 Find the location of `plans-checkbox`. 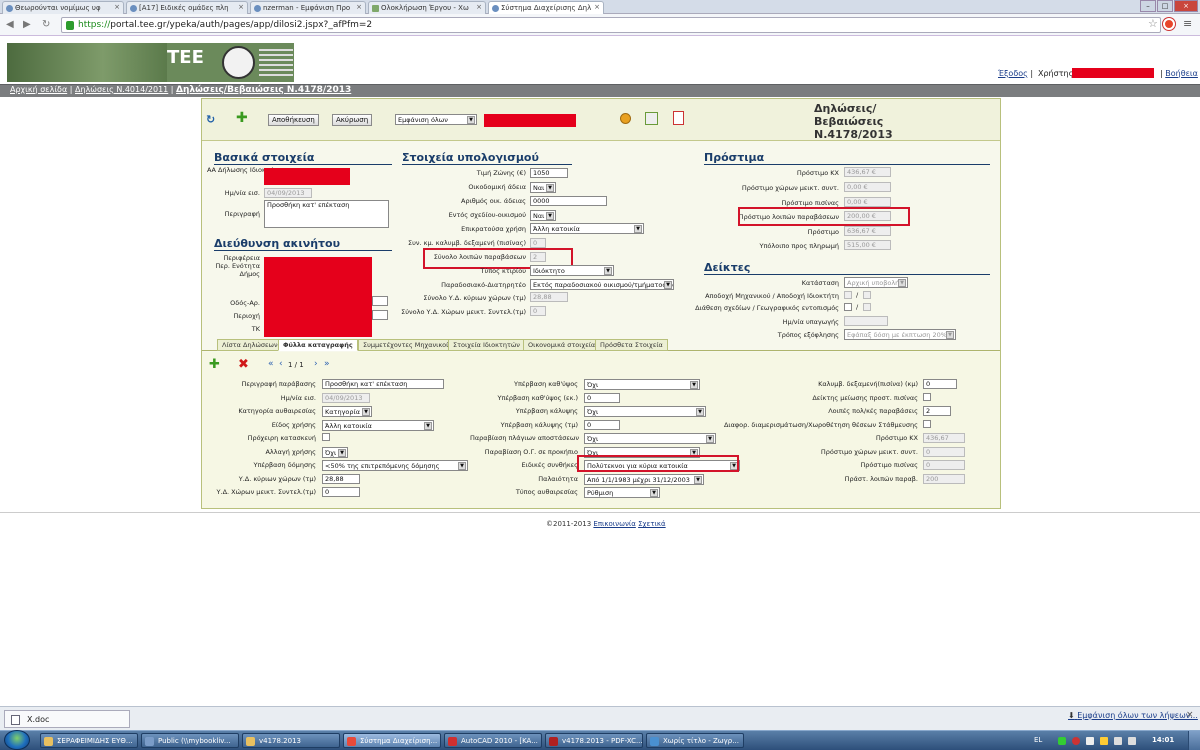

plans-checkbox is located at coordinates (848, 307).